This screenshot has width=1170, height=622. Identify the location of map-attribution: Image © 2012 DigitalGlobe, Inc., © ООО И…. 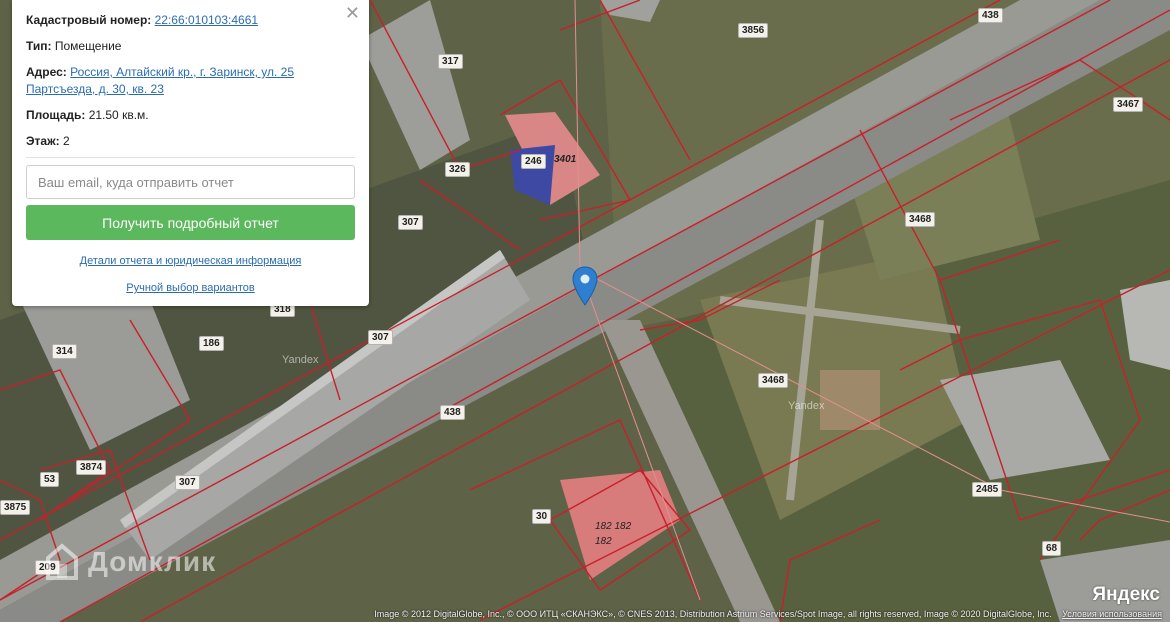
(772, 614).